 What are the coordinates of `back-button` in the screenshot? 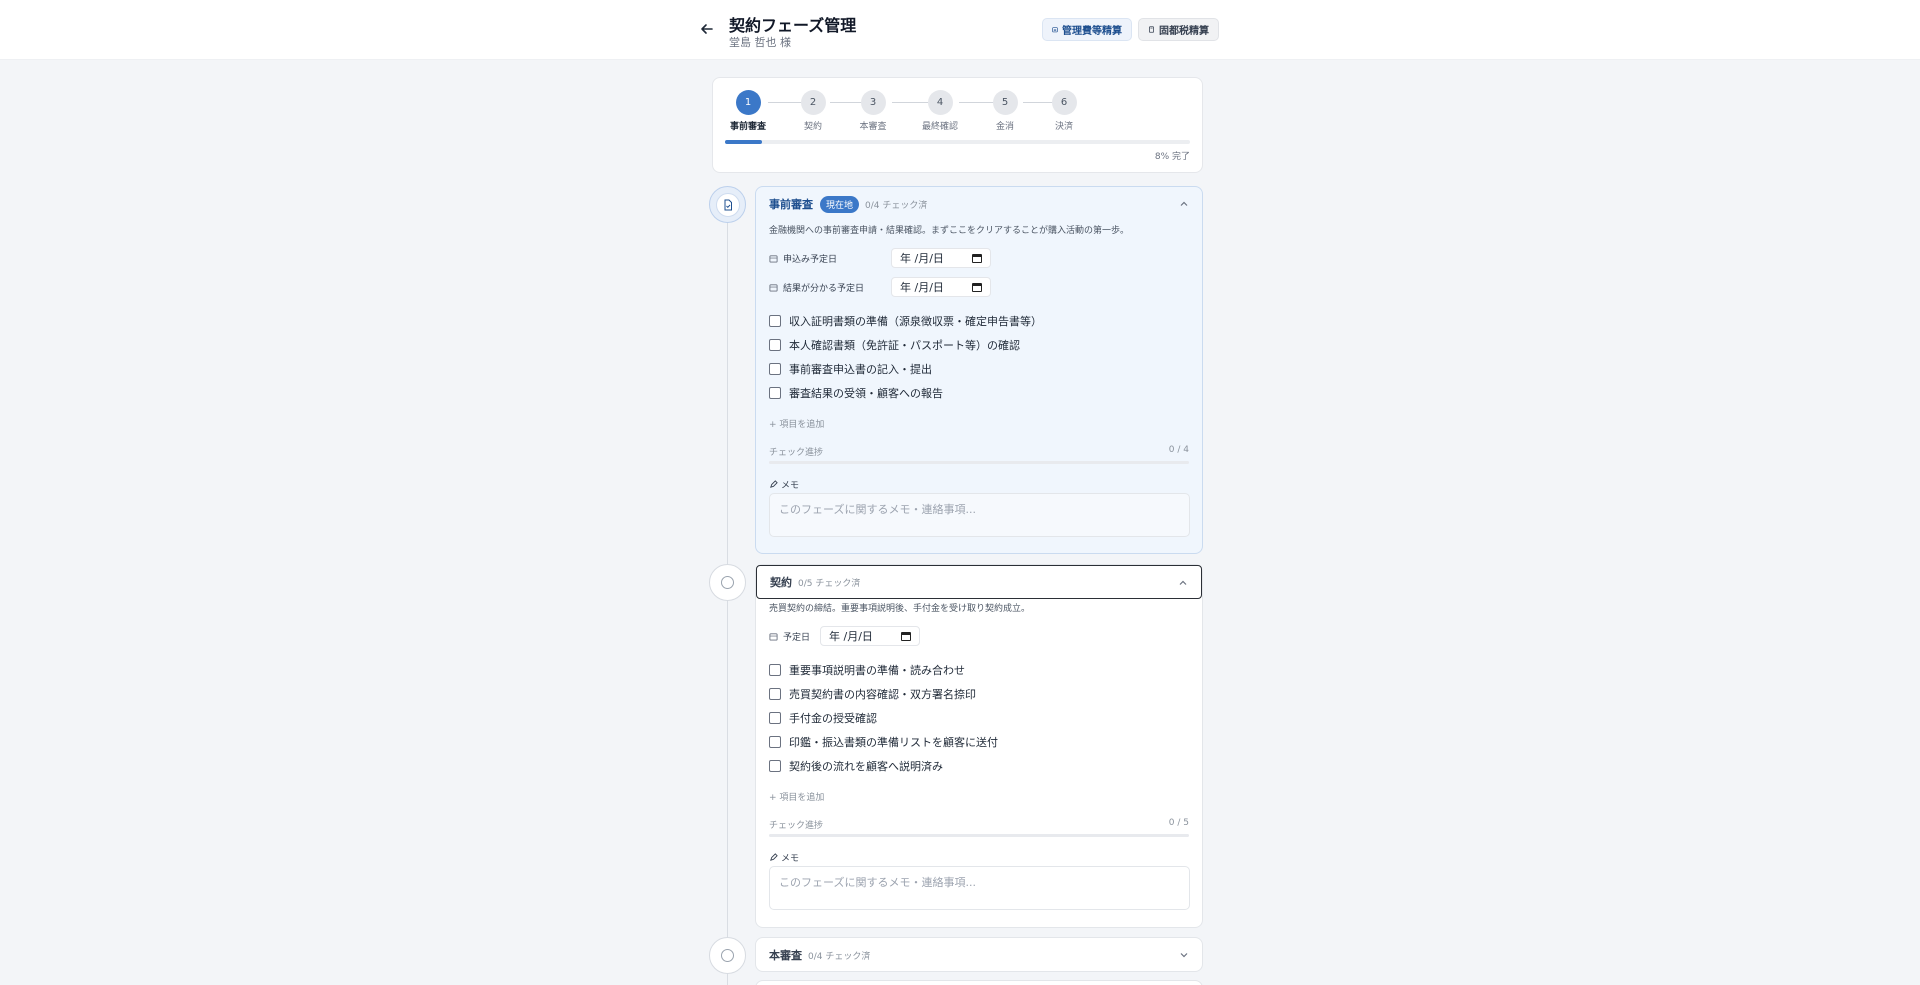 It's located at (707, 29).